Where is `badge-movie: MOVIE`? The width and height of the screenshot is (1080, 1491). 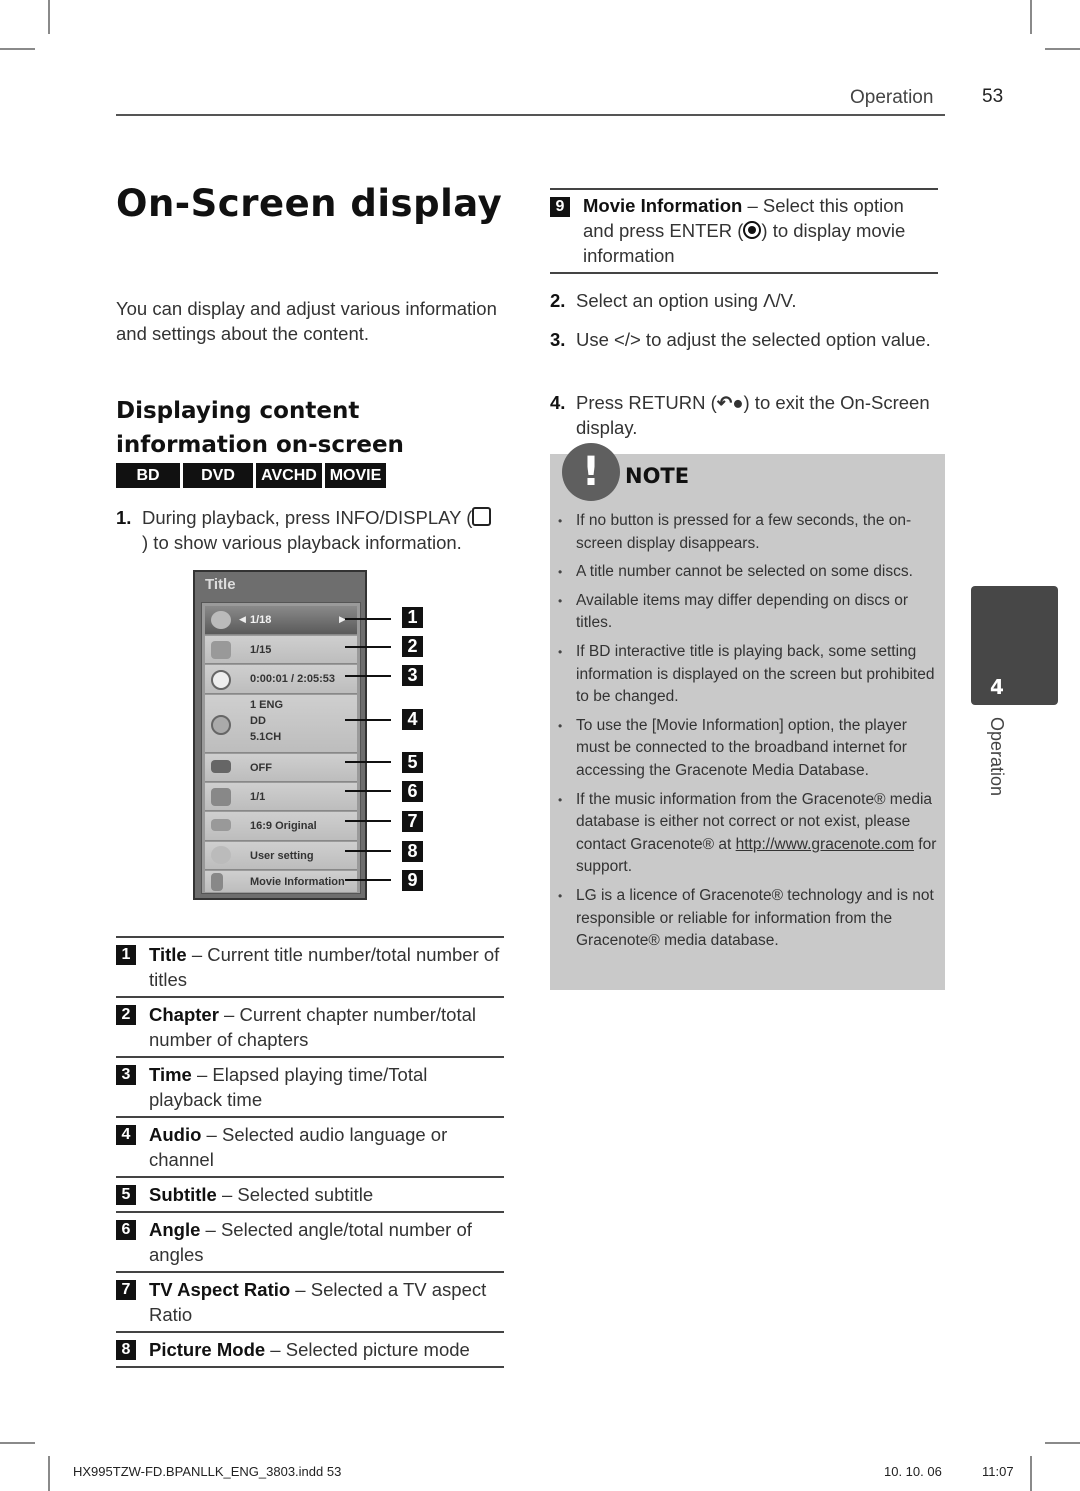
badge-movie: MOVIE is located at coordinates (355, 475).